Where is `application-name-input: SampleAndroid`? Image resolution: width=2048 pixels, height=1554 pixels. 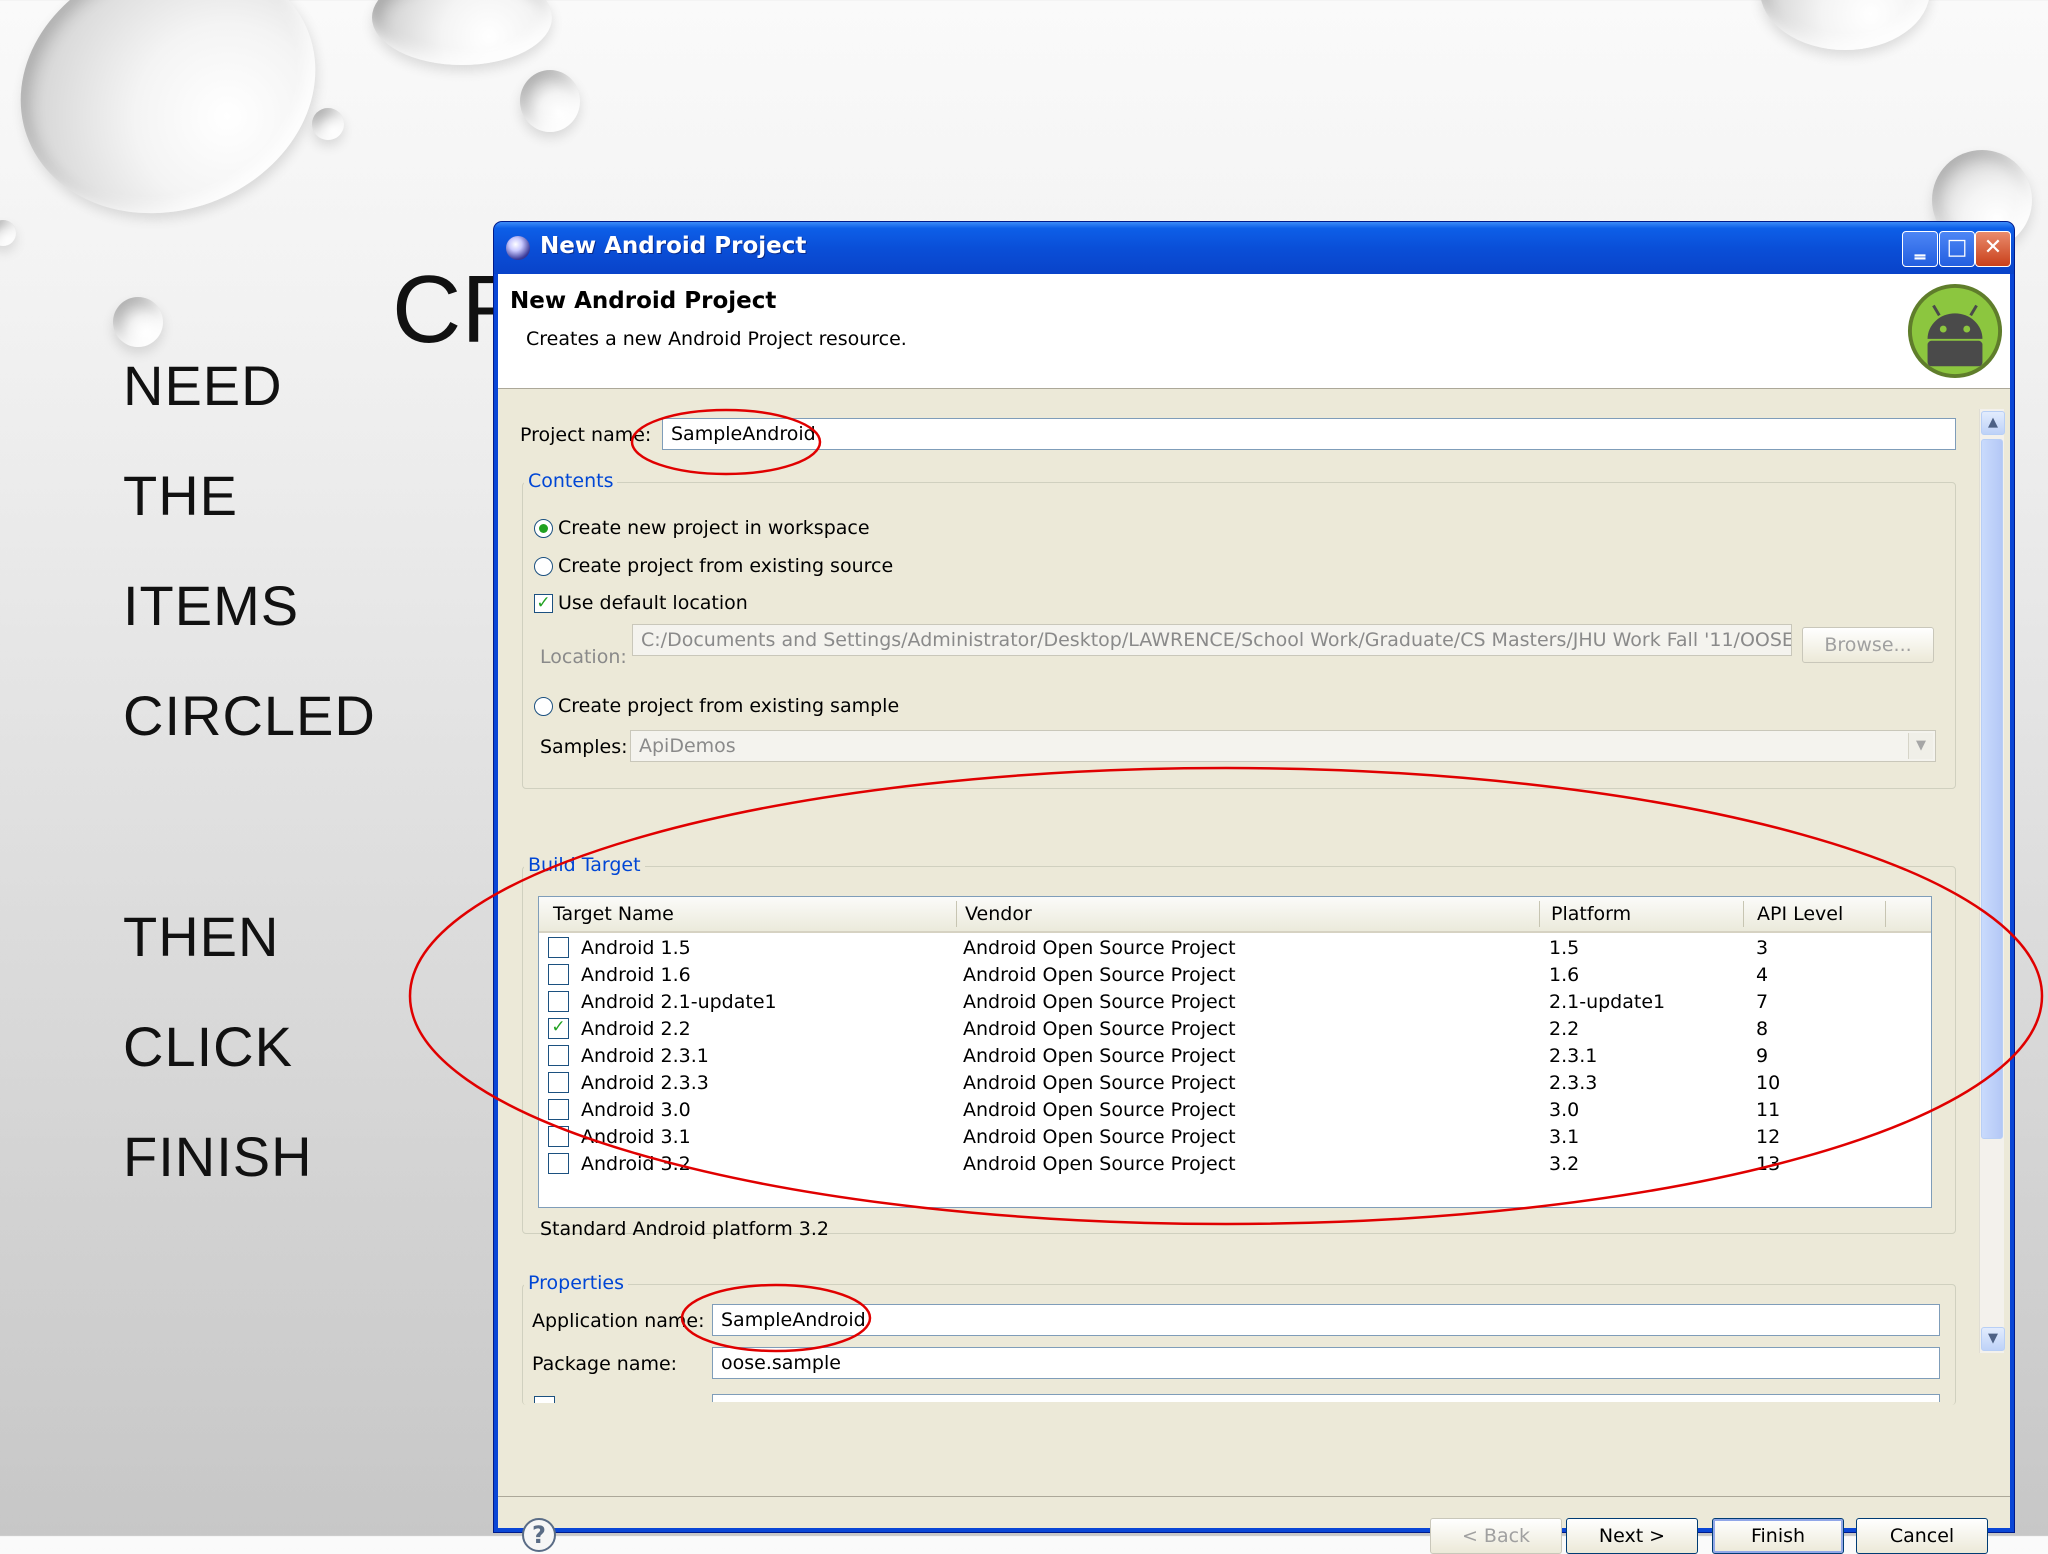 application-name-input: SampleAndroid is located at coordinates (1326, 1320).